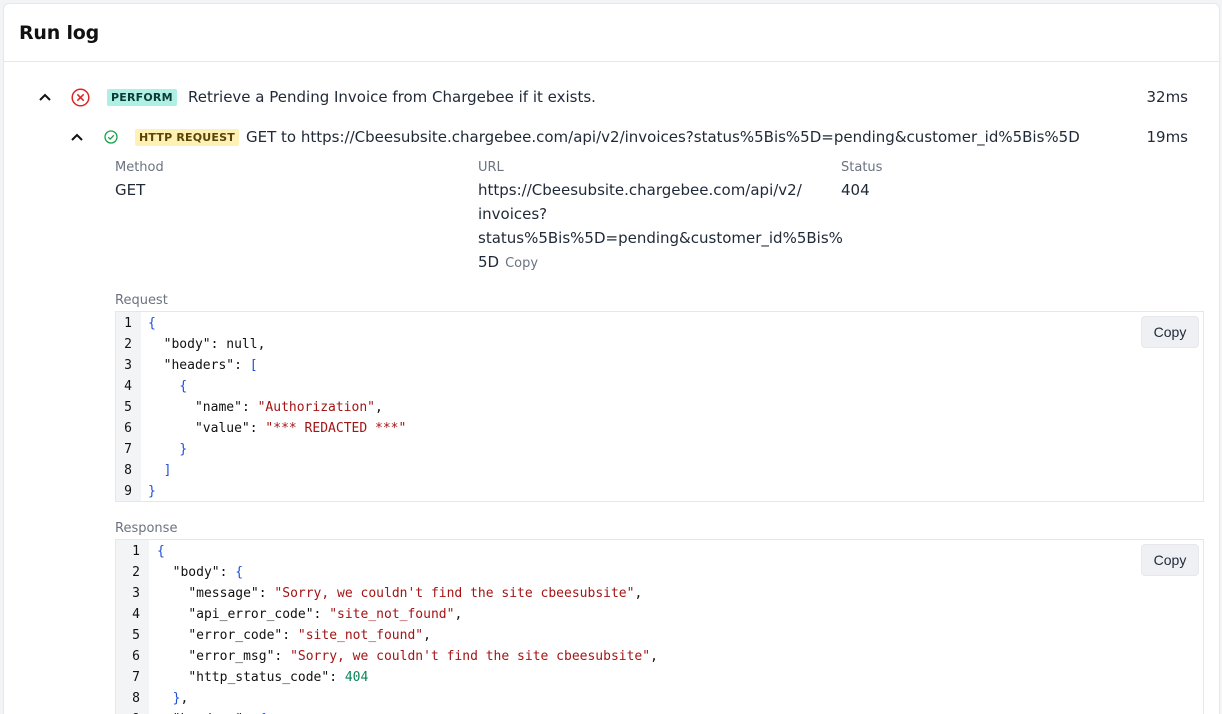 Image resolution: width=1222 pixels, height=714 pixels. Describe the element at coordinates (1167, 137) in the screenshot. I see `http-duration: 19ms` at that location.